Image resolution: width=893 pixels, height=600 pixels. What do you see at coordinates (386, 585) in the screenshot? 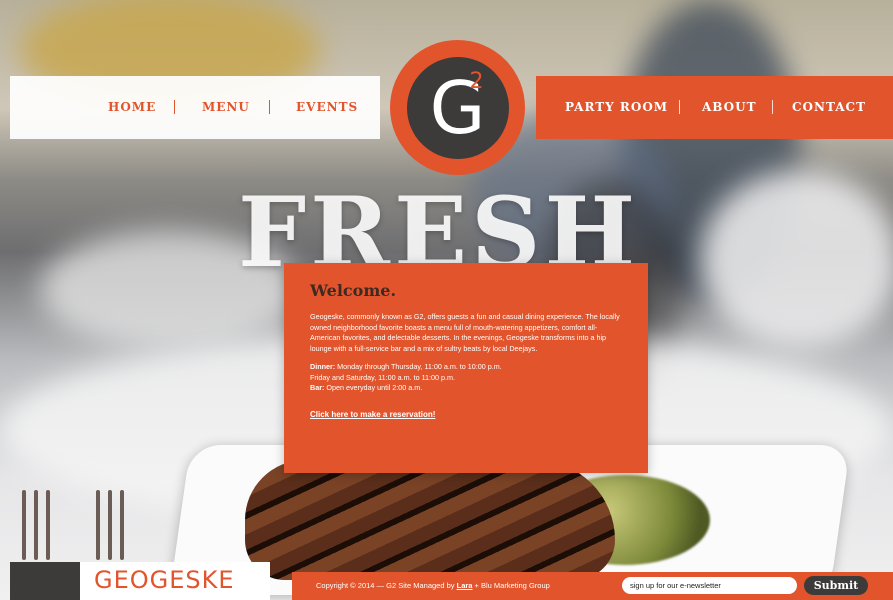
I see `copyright-text: Copyright © 2014 — G2 Site Managed by` at bounding box center [386, 585].